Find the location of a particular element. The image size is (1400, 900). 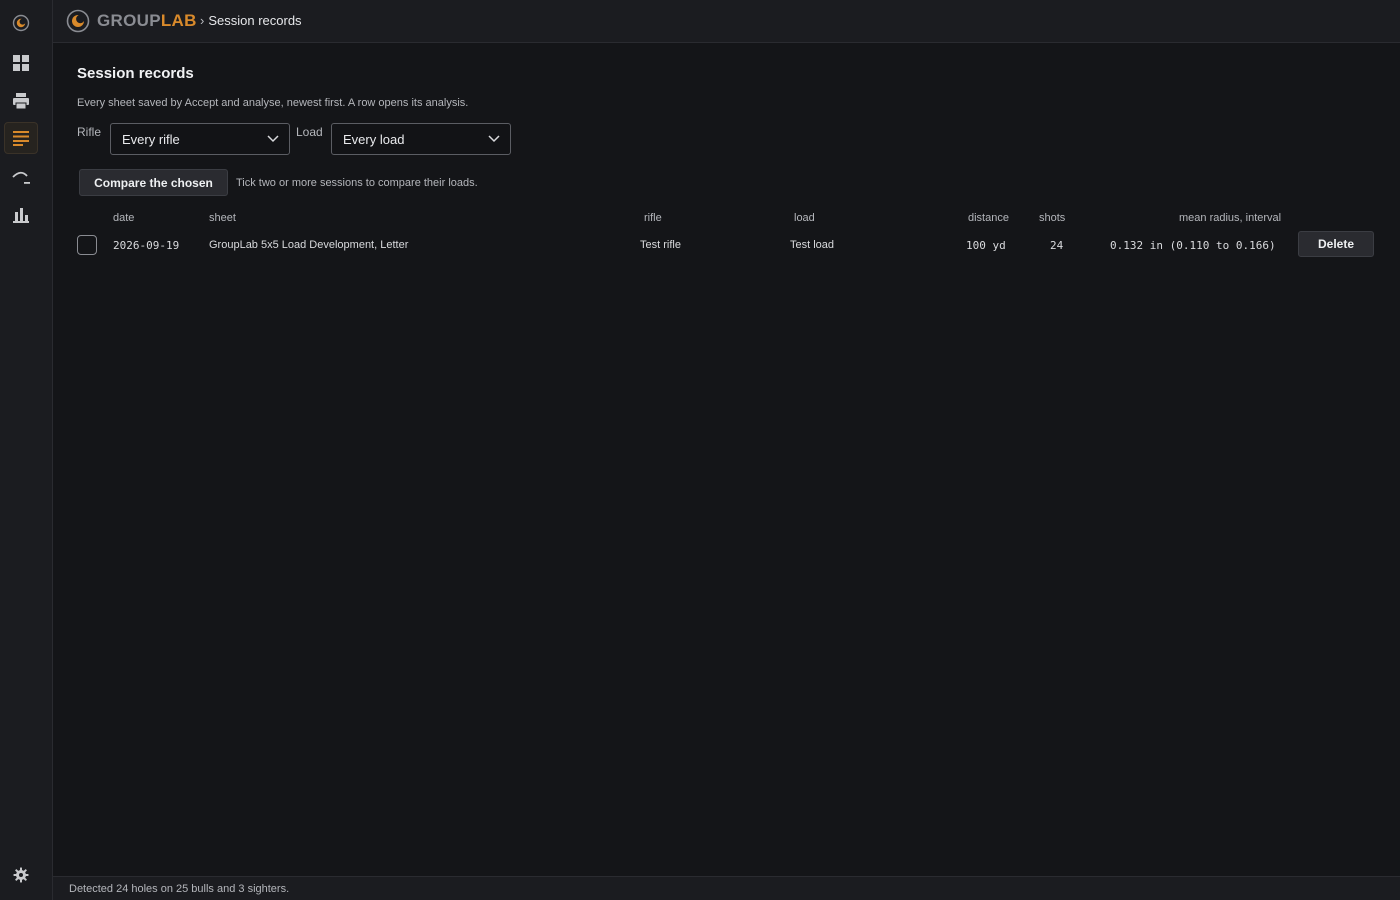

cell-load: Test load is located at coordinates (812, 245).